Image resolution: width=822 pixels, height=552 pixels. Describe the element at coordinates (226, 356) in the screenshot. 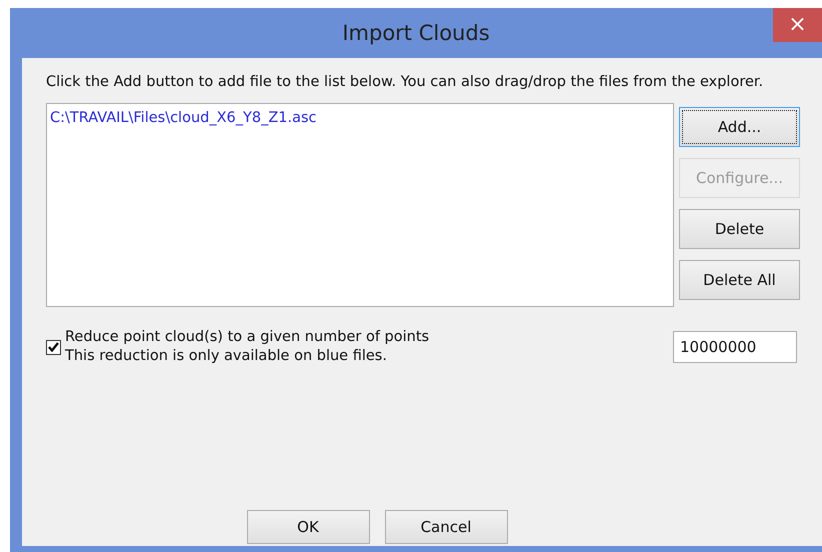

I see `reduce-note: This reduction is only available on blue files.` at that location.